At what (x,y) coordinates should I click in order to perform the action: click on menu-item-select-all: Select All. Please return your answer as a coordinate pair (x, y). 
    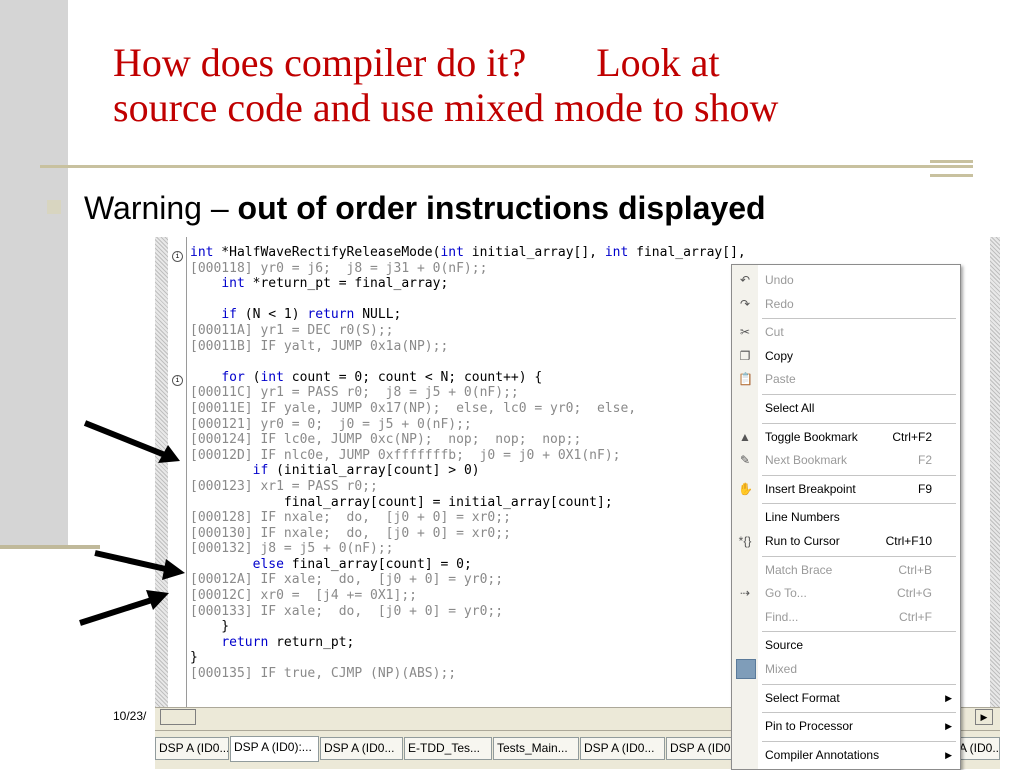
    Looking at the image, I should click on (846, 408).